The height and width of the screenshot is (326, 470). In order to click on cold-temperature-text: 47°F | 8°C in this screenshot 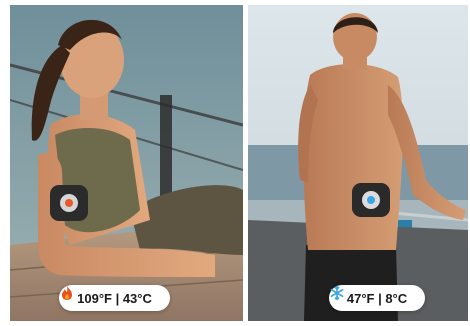, I will do `click(377, 298)`.